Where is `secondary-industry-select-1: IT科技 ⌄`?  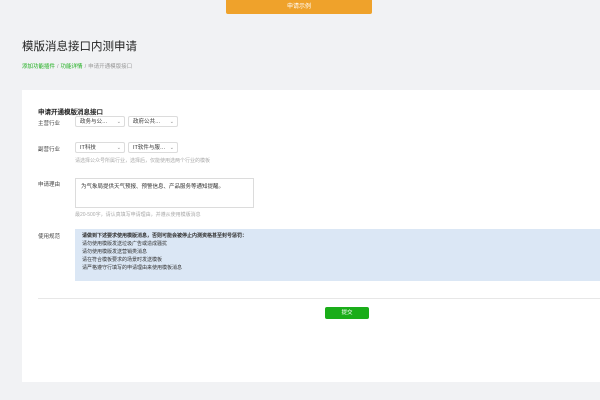 secondary-industry-select-1: IT科技 ⌄ is located at coordinates (100, 147).